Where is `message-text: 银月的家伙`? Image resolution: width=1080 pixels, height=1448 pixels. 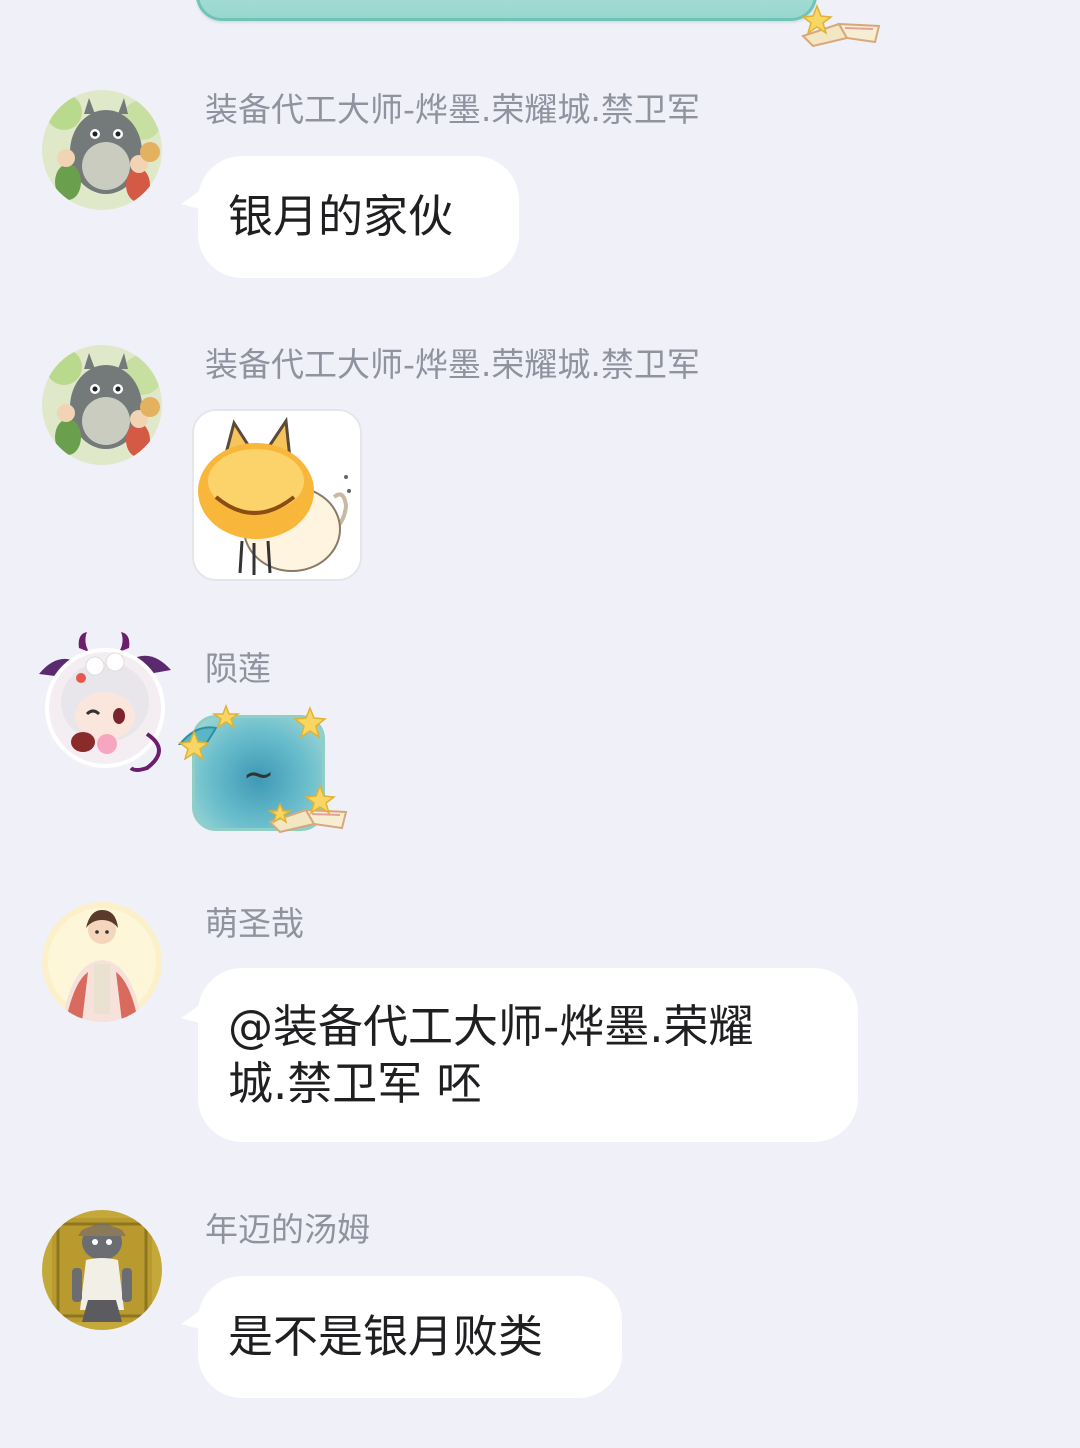 message-text: 银月的家伙 is located at coordinates (341, 216).